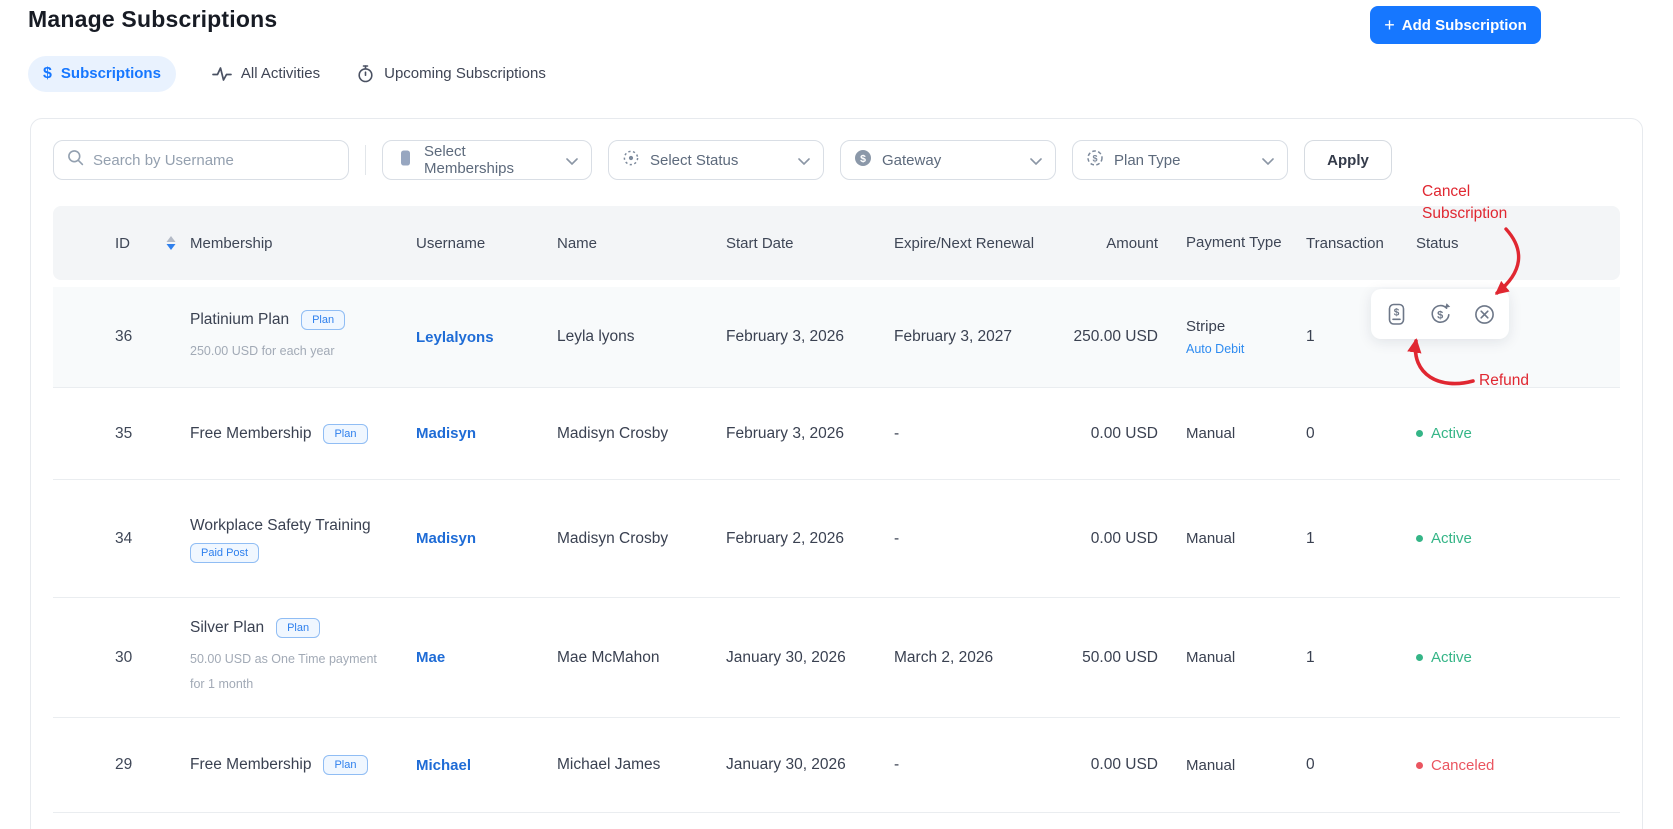 This screenshot has height=829, width=1673. What do you see at coordinates (1389, 25) in the screenshot?
I see `plus-icon: +` at bounding box center [1389, 25].